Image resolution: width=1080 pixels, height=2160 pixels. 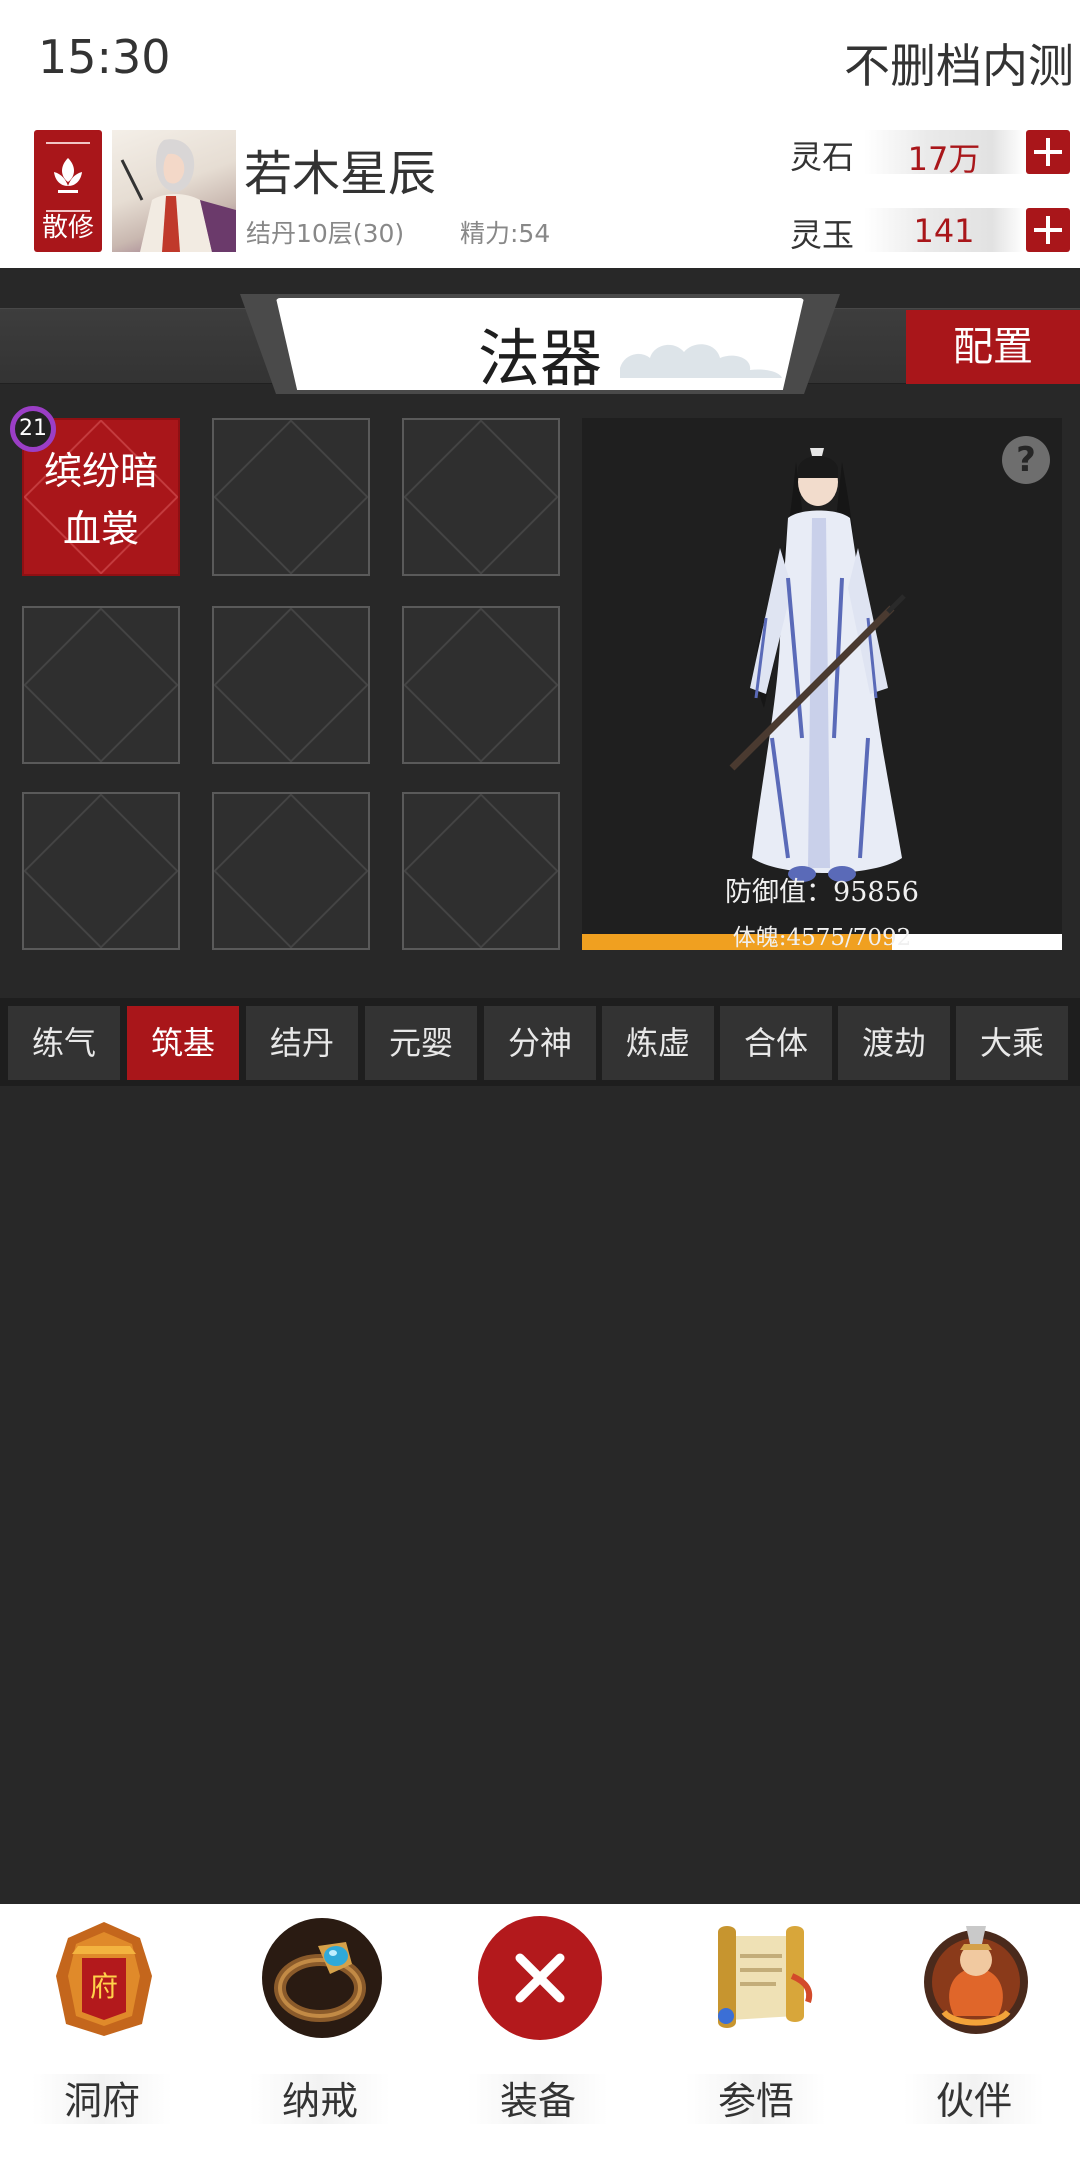 What do you see at coordinates (68, 143) in the screenshot?
I see `badge-divider` at bounding box center [68, 143].